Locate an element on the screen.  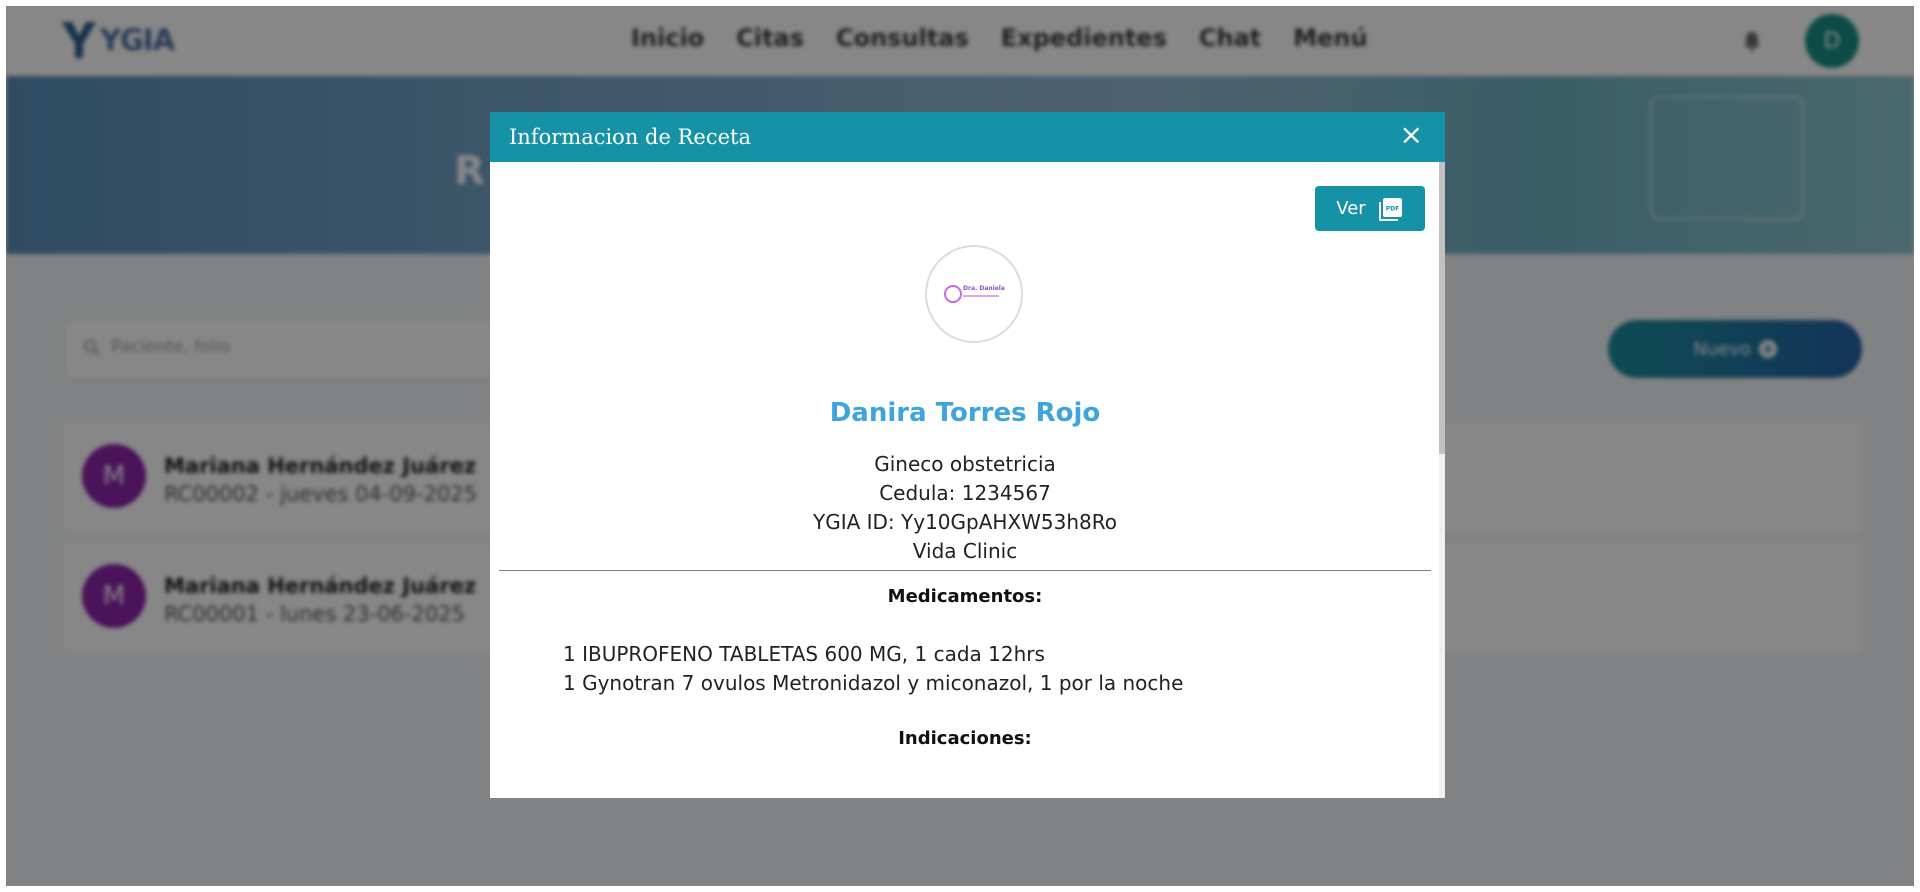
doctor-name: Danira Torres Rojo is located at coordinates (965, 413).